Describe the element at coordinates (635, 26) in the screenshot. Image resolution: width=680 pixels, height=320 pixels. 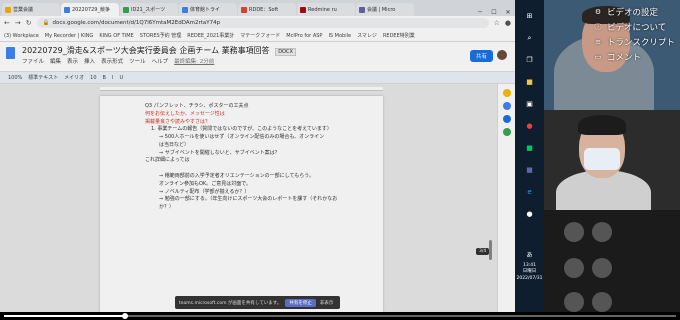
I see `menu-item: ⓘ ビデオについて` at that location.